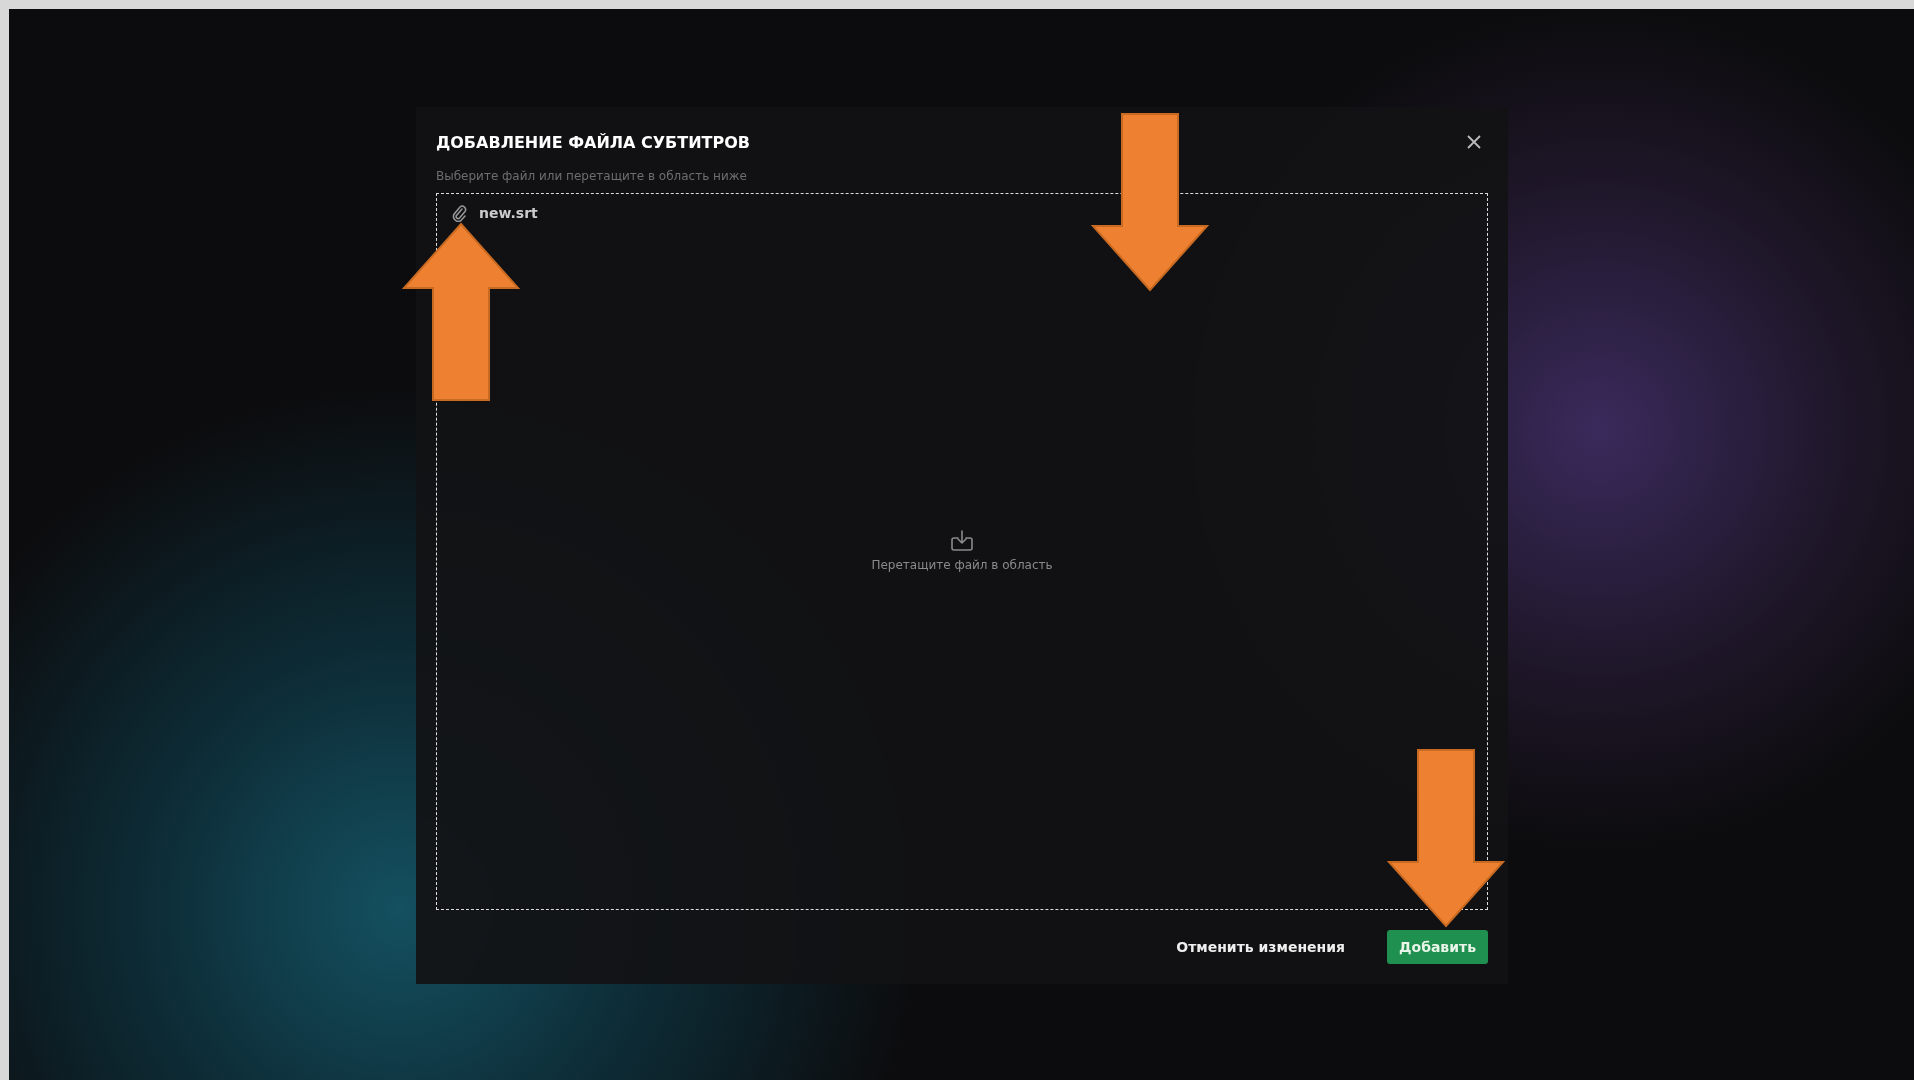  What do you see at coordinates (1474, 142) in the screenshot?
I see `close-icon` at bounding box center [1474, 142].